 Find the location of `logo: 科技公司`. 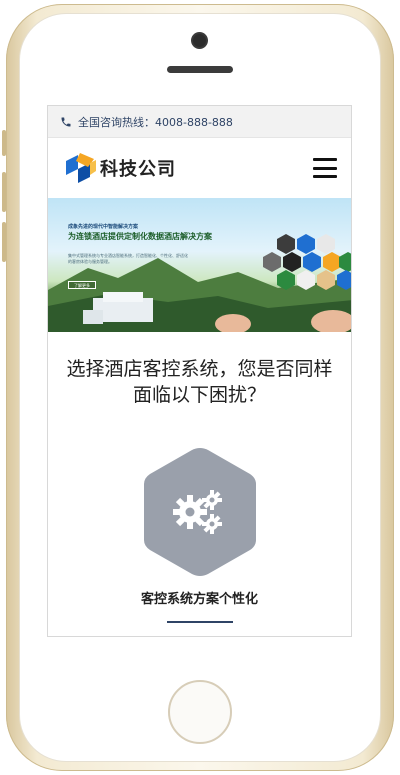

logo: 科技公司 is located at coordinates (119, 168).